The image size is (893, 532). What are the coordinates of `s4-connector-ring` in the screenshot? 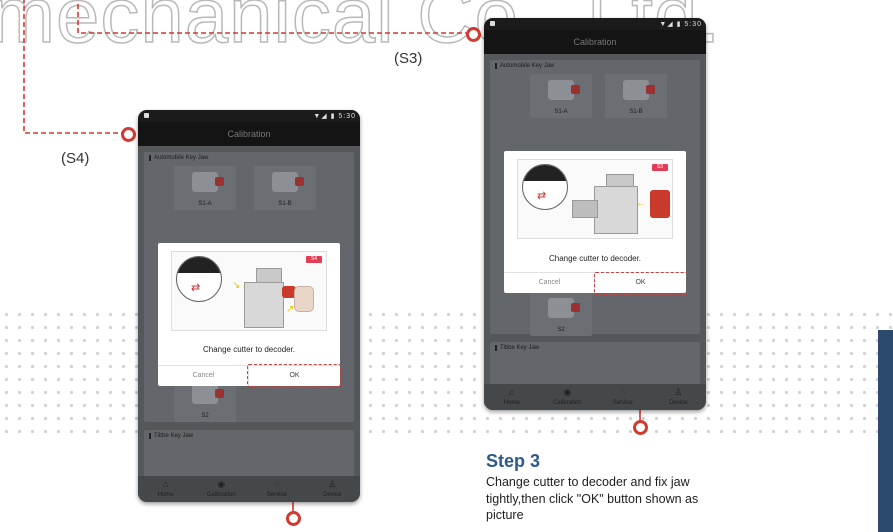 It's located at (128, 134).